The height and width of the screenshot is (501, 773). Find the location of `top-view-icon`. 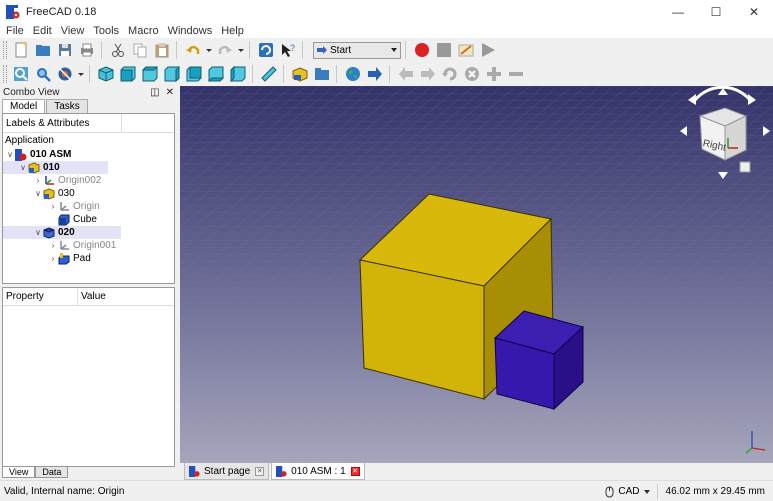

top-view-icon is located at coordinates (150, 74).